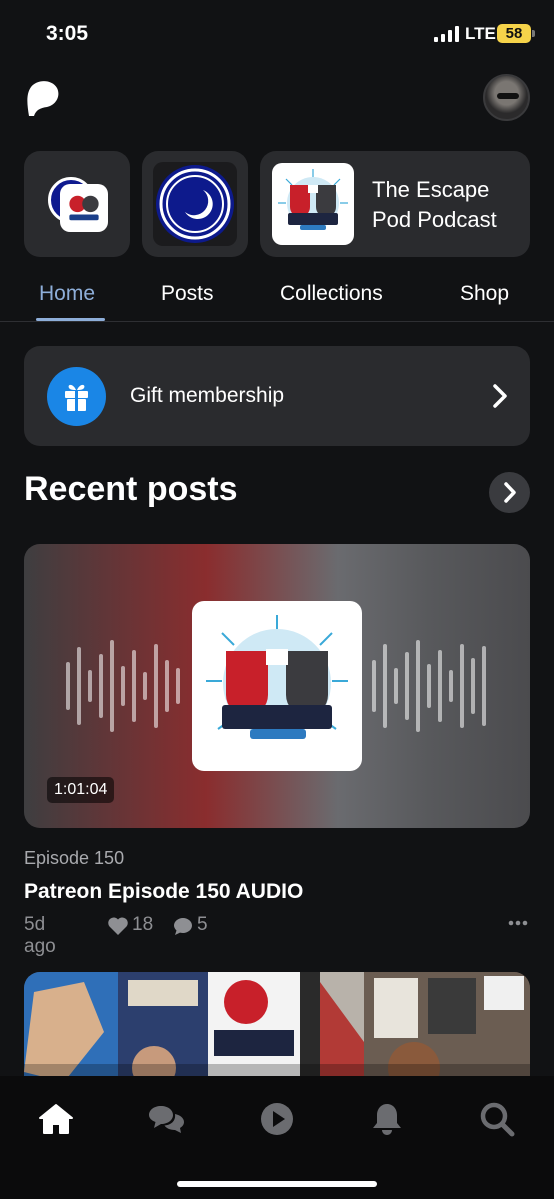 The height and width of the screenshot is (1199, 554). What do you see at coordinates (118, 926) in the screenshot?
I see `heart-icon` at bounding box center [118, 926].